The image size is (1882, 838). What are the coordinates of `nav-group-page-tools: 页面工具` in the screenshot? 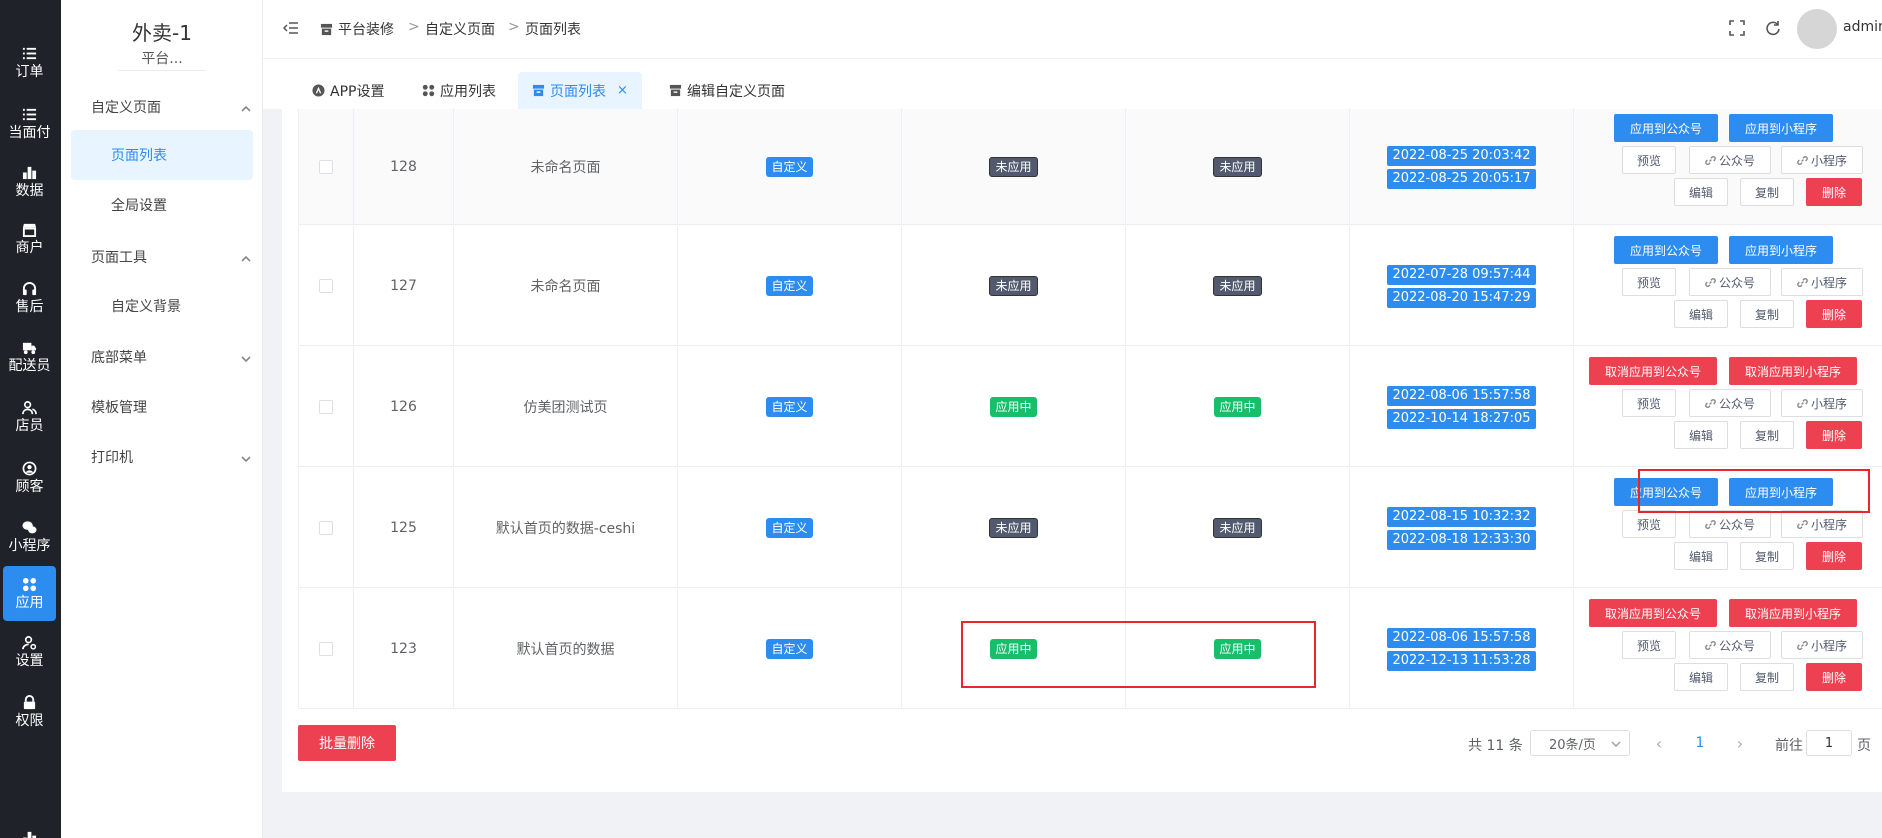 It's located at (171, 257).